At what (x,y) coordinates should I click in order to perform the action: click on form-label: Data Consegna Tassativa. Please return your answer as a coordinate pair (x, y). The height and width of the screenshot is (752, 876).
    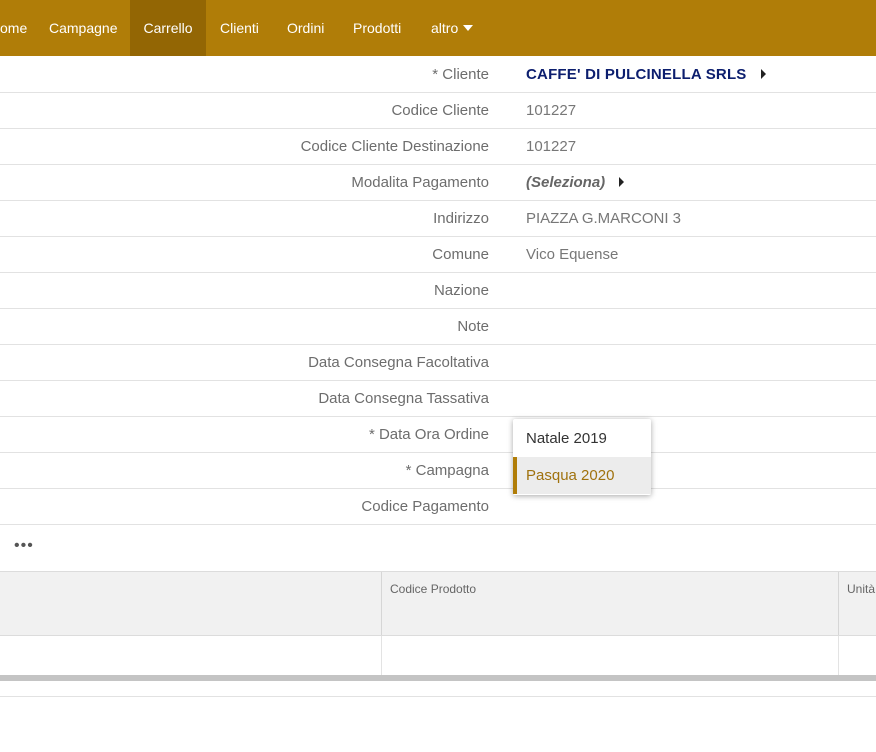
    Looking at the image, I should click on (403, 398).